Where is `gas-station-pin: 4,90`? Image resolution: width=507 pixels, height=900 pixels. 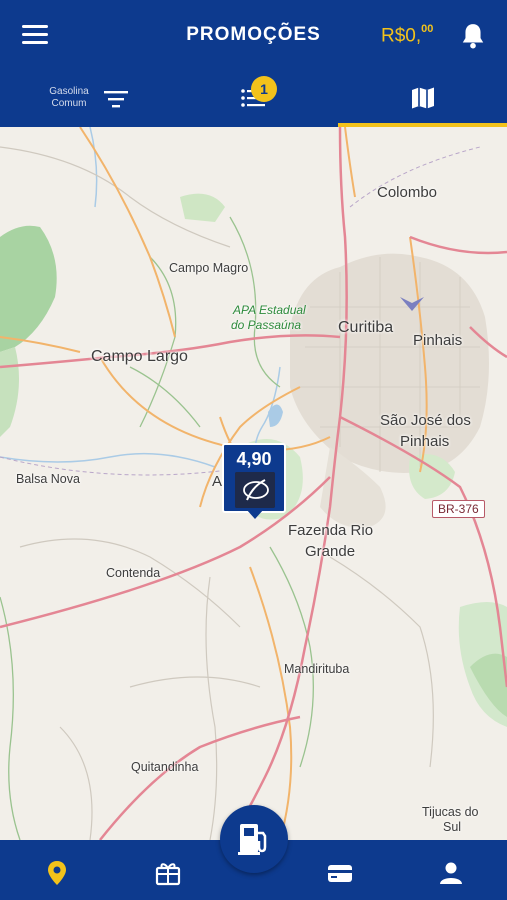 gas-station-pin: 4,90 is located at coordinates (254, 482).